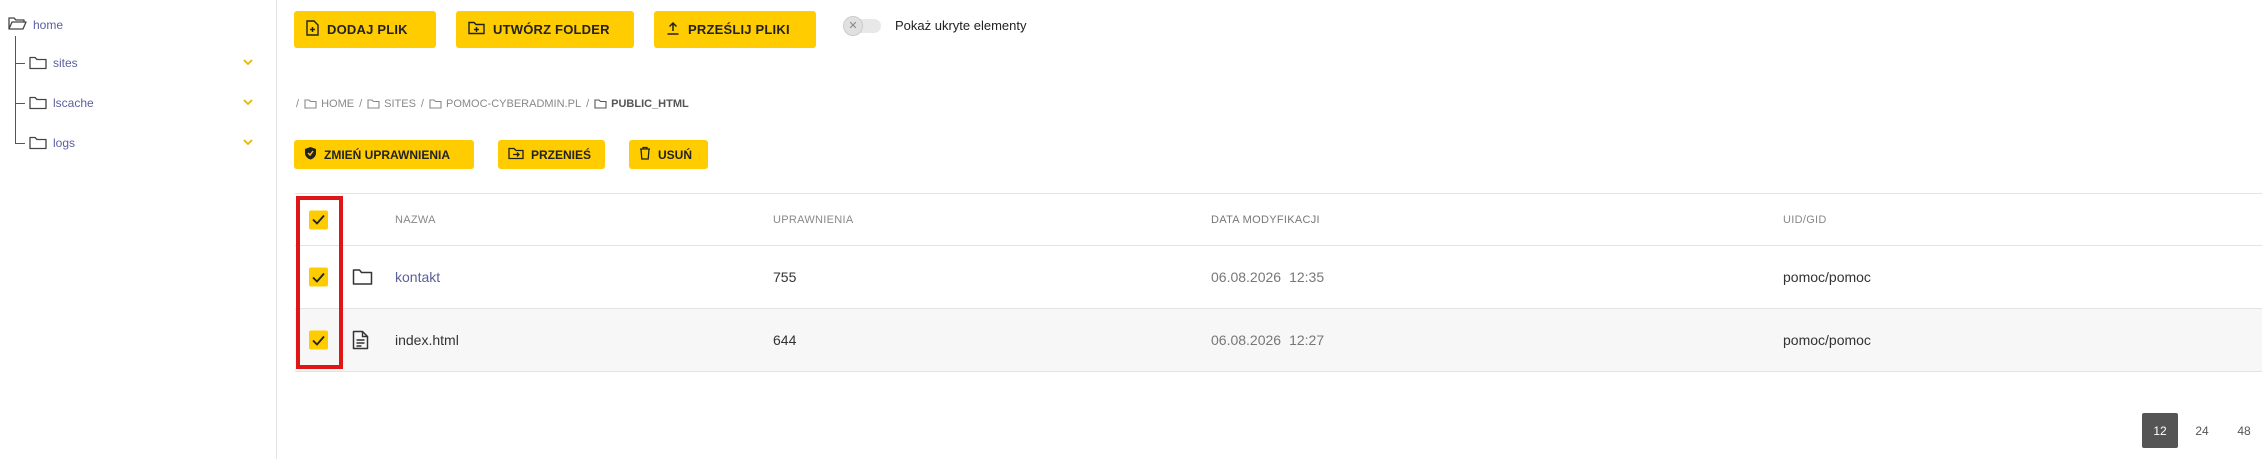 The height and width of the screenshot is (459, 2262). I want to click on add-file-button: DODAJ PLIK, so click(365, 29).